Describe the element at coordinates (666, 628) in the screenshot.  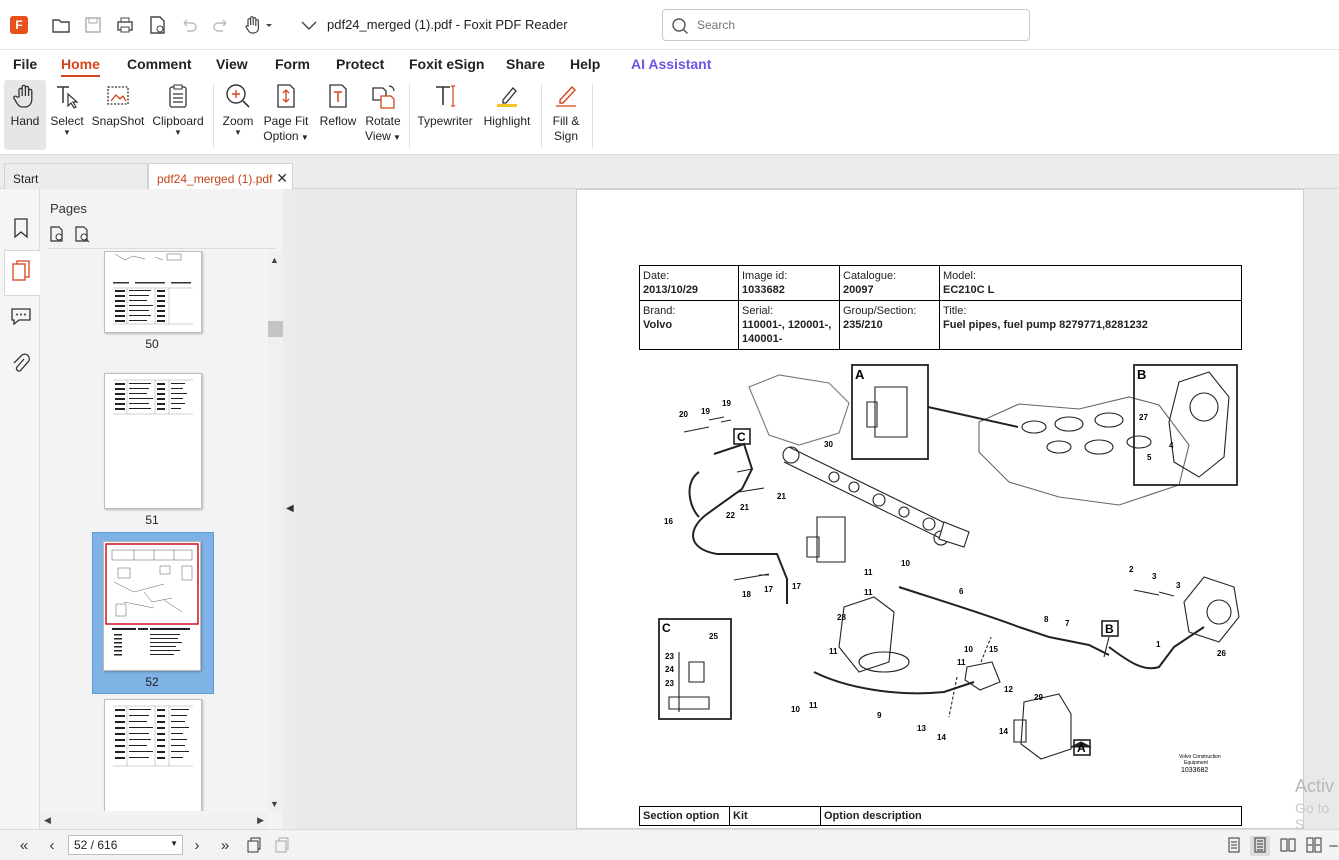
I see `svg-text: C` at that location.